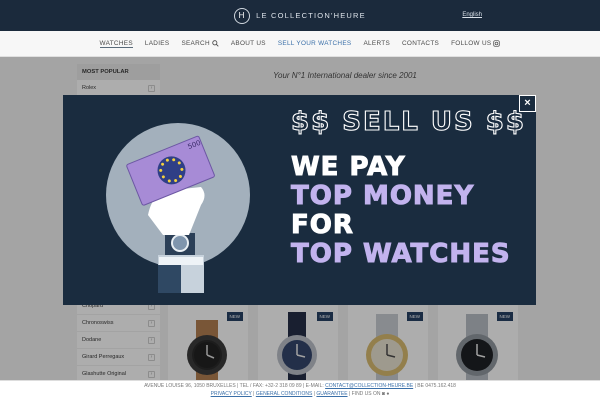  What do you see at coordinates (420, 43) in the screenshot?
I see `nav-contacts: CONTACTS` at bounding box center [420, 43].